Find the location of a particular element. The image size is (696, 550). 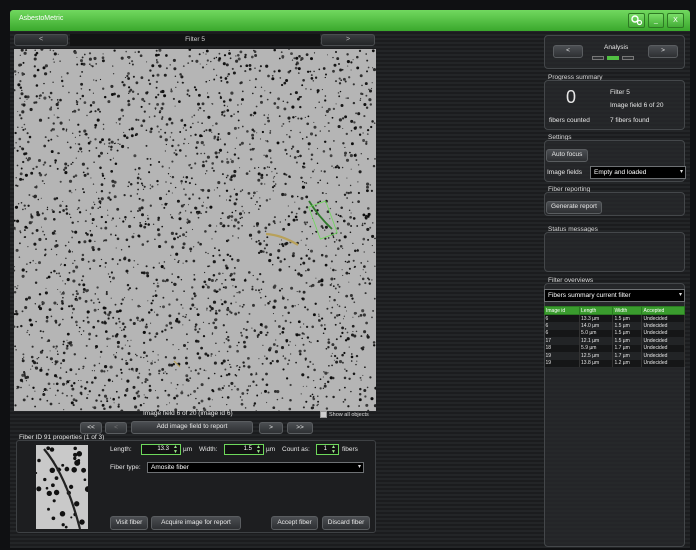

table-row: 17 12.1 µm 1.5 µm Undecided is located at coordinates (614, 341).